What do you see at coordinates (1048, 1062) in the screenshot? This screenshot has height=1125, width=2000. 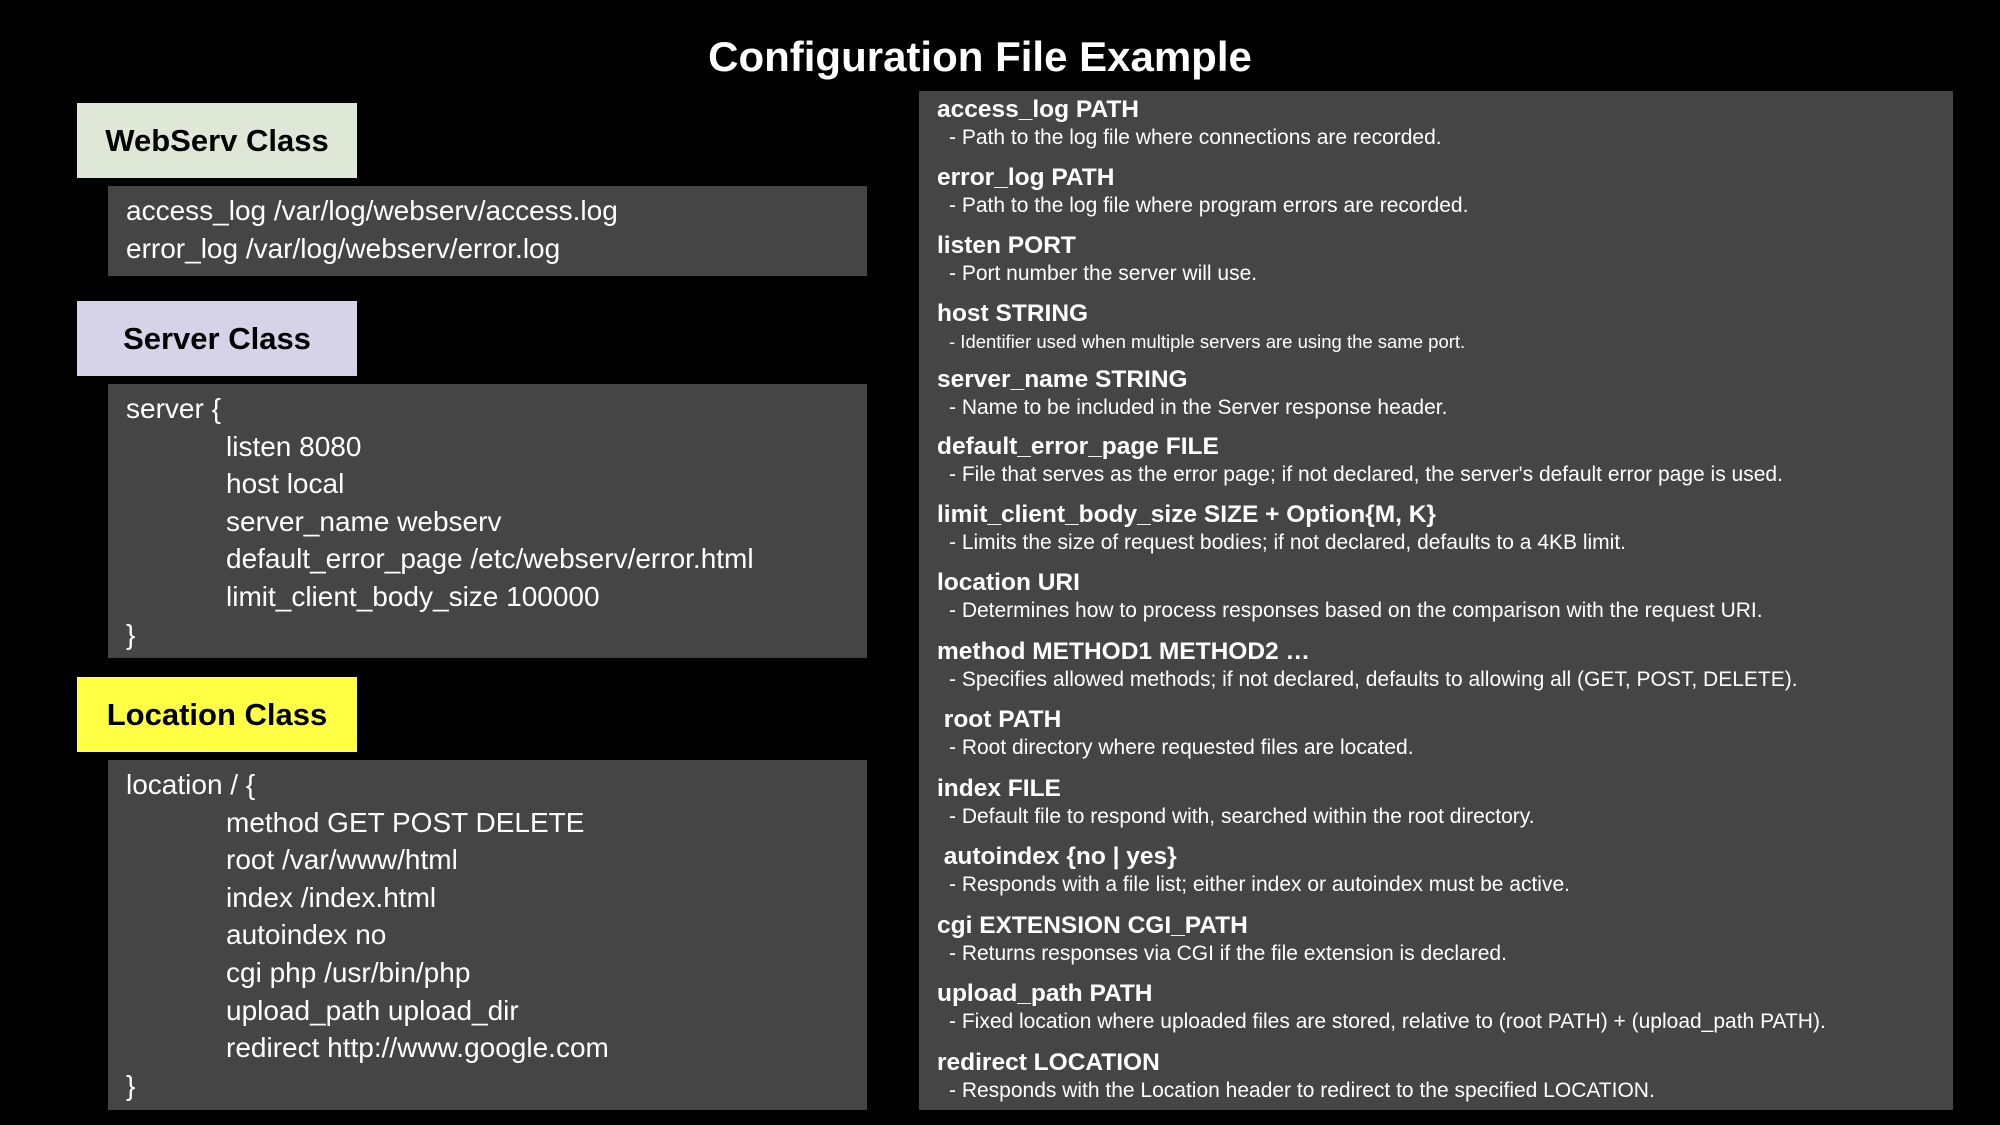 I see `directive-name: redirect LOCATION` at bounding box center [1048, 1062].